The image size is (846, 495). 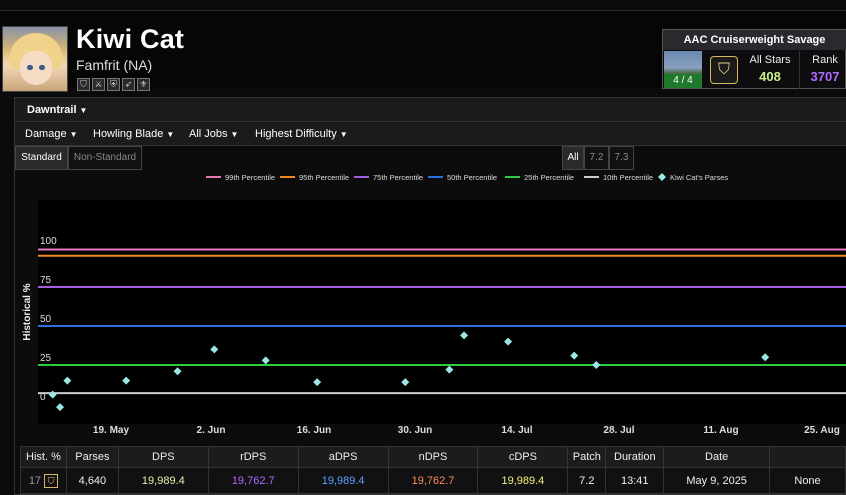 What do you see at coordinates (111, 430) in the screenshot?
I see `x-tick-label: 19. May` at bounding box center [111, 430].